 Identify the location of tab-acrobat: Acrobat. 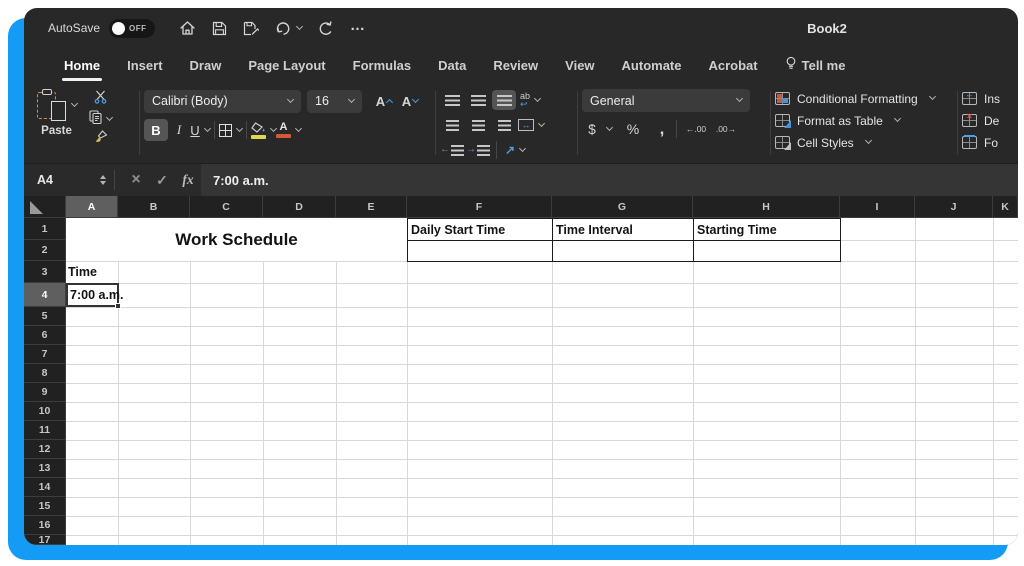
(732, 65).